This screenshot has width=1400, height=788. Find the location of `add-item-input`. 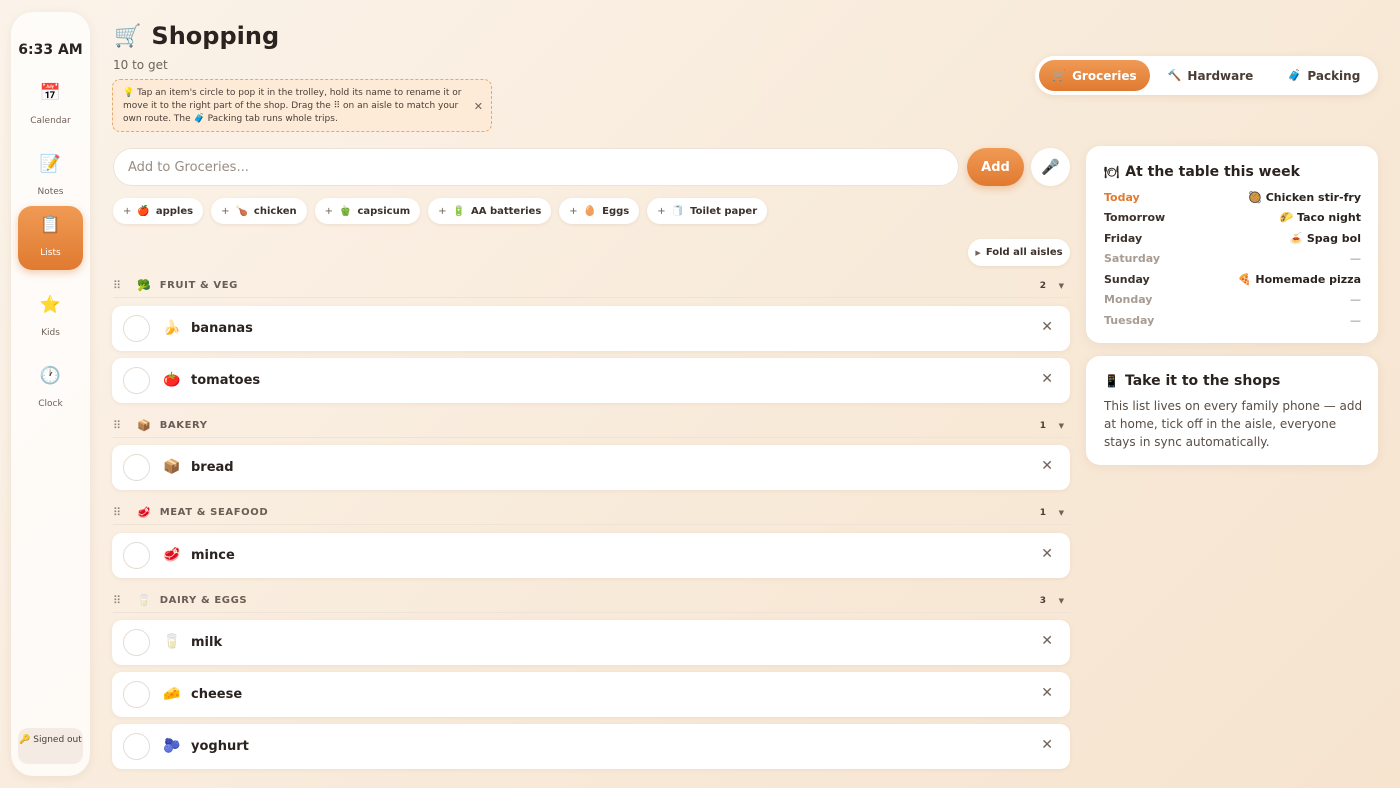

add-item-input is located at coordinates (536, 167).